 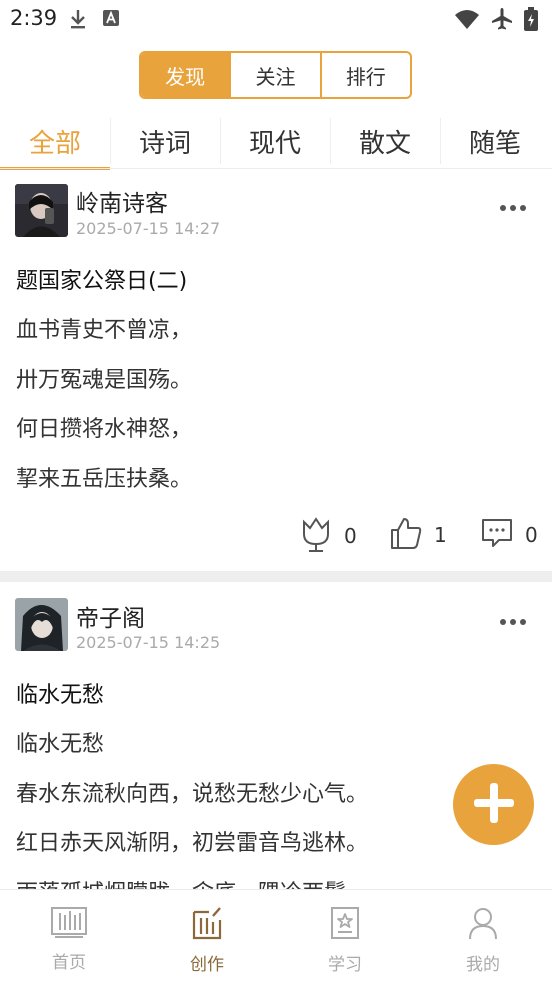 What do you see at coordinates (55, 141) in the screenshot?
I see `tab-all: 全部` at bounding box center [55, 141].